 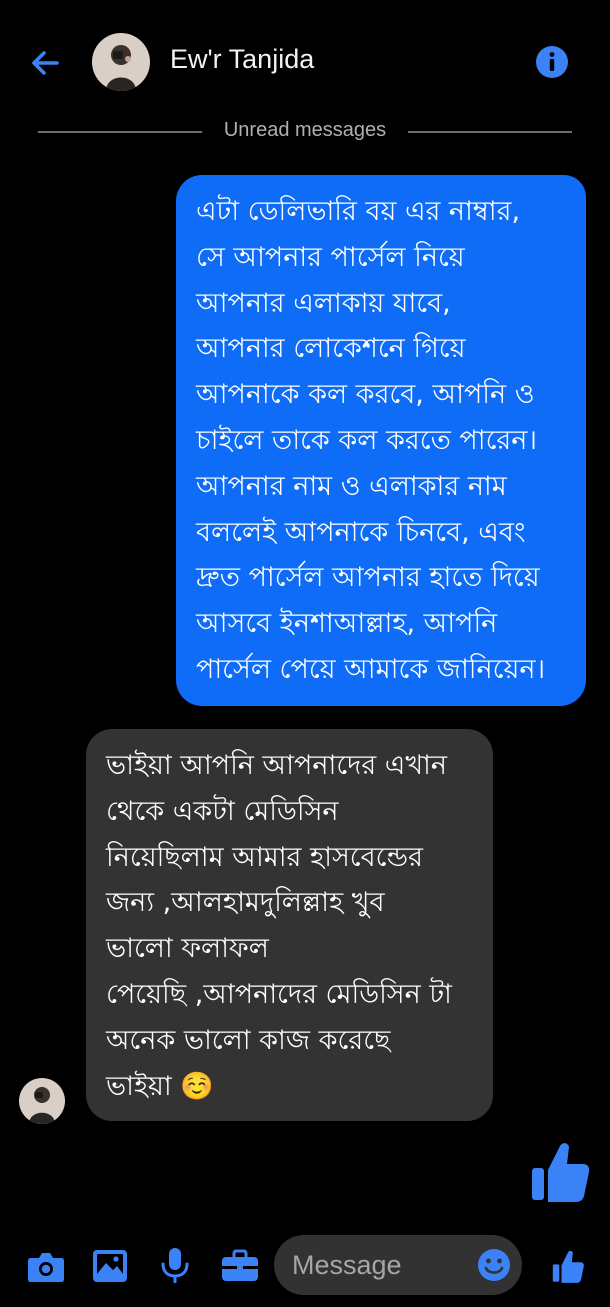 I want to click on more-tools-button, so click(x=240, y=1266).